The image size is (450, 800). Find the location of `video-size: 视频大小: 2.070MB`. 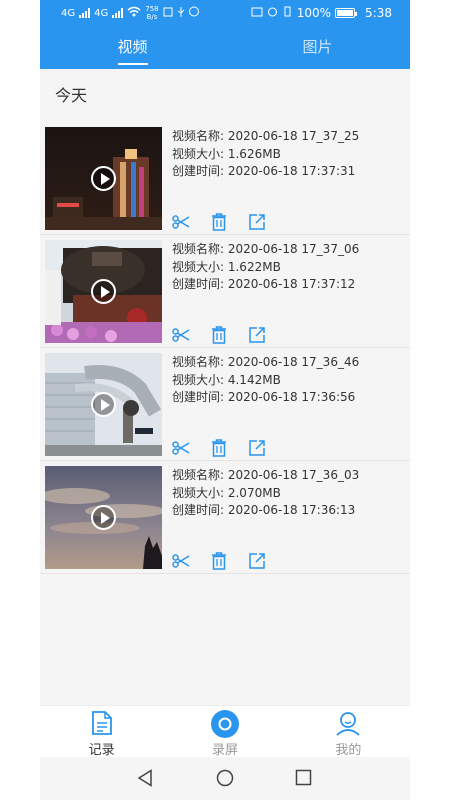

video-size: 视频大小: 2.070MB is located at coordinates (226, 492).